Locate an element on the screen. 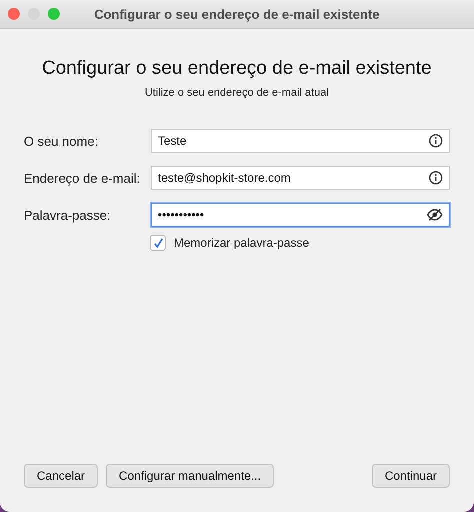  input-field: Teste is located at coordinates (300, 141).